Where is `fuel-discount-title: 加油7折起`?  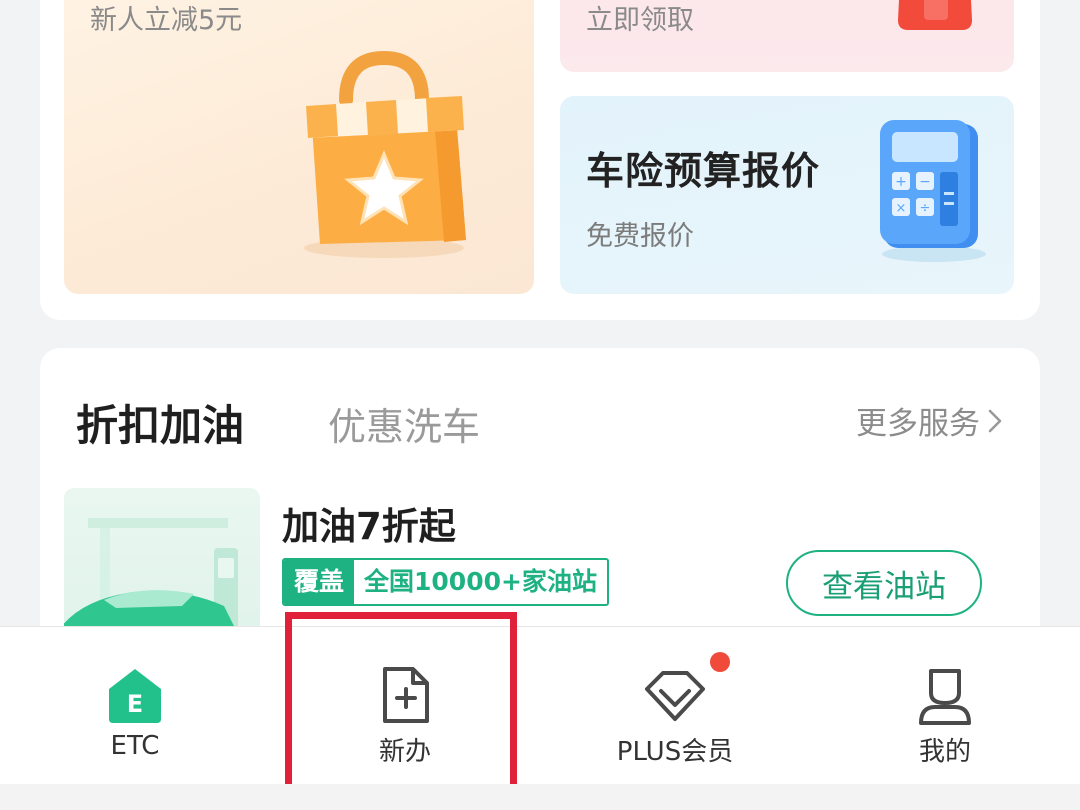 fuel-discount-title: 加油7折起 is located at coordinates (369, 526).